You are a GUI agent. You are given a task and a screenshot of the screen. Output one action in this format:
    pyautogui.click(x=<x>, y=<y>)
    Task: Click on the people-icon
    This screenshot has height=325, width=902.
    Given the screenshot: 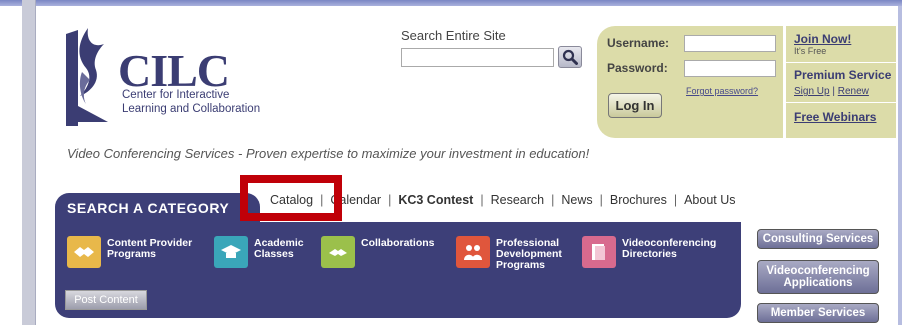 What is the action you would take?
    pyautogui.click(x=473, y=252)
    